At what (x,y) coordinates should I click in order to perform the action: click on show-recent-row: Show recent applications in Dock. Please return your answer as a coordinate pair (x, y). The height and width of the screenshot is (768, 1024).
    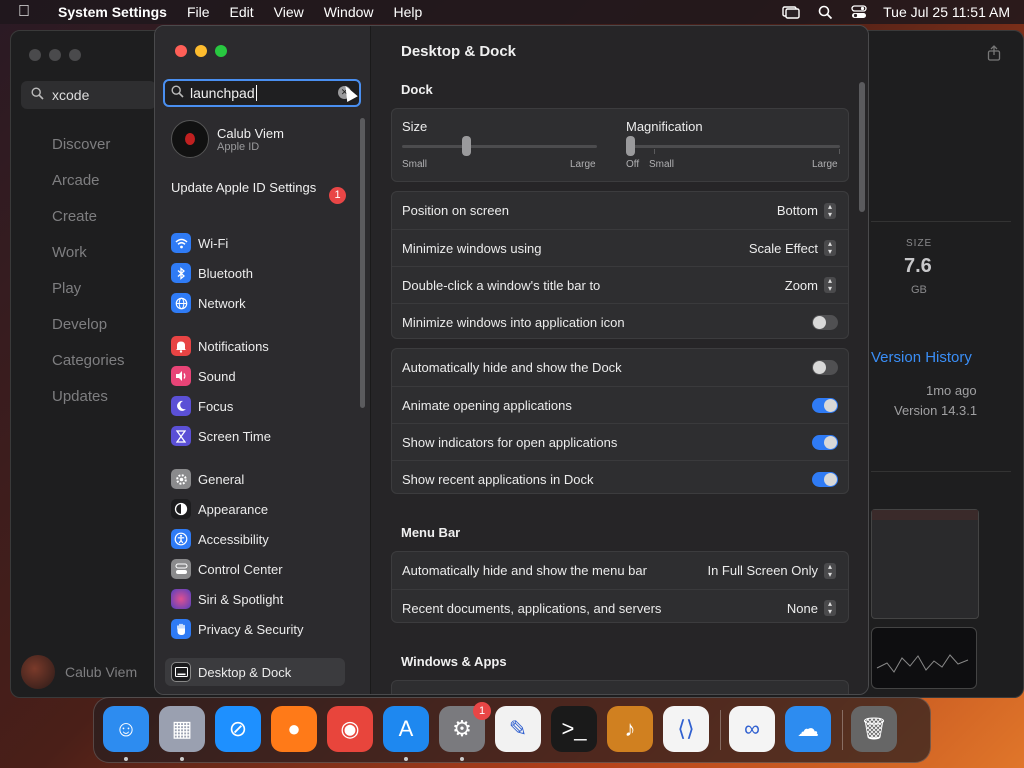
    Looking at the image, I should click on (620, 478).